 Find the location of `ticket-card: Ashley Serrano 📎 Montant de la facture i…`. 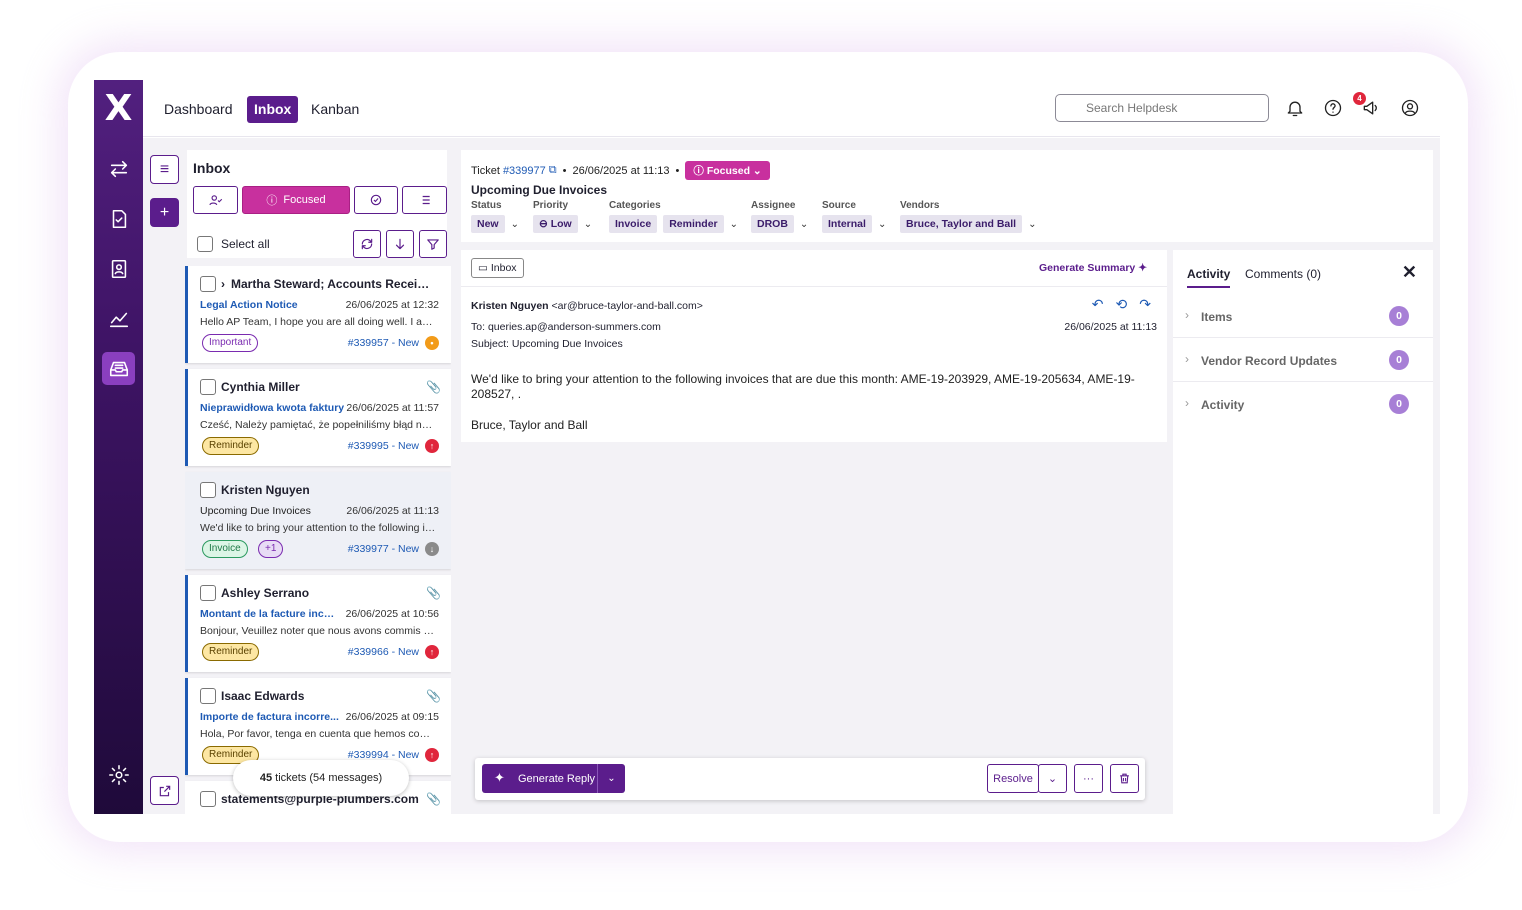

ticket-card: Ashley Serrano 📎 Montant de la facture i… is located at coordinates (318, 623).